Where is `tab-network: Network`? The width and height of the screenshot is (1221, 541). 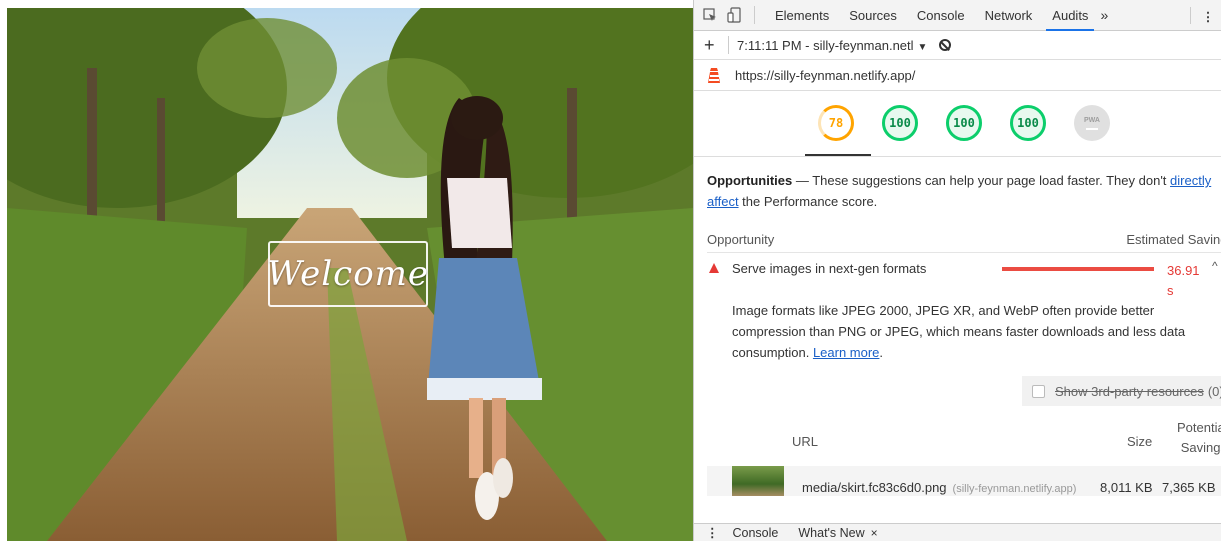
tab-network: Network is located at coordinates (1009, 15).